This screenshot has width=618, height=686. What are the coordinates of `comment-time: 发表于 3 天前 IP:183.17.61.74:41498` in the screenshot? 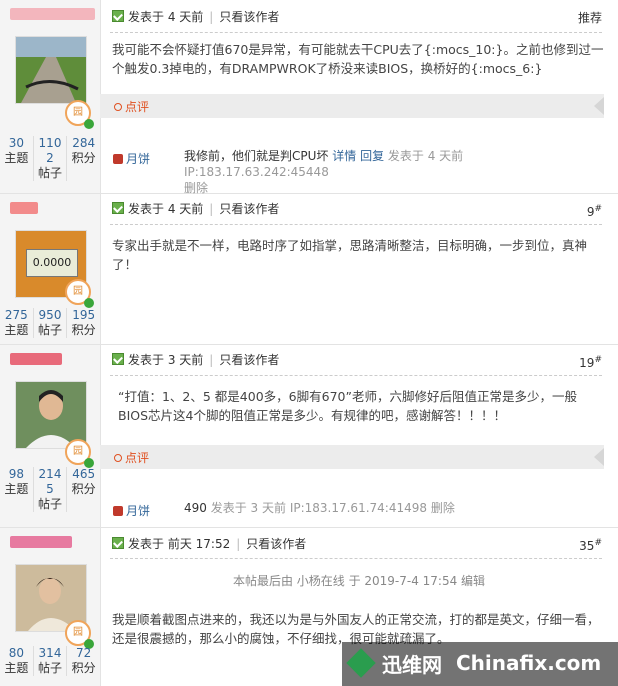 It's located at (319, 508).